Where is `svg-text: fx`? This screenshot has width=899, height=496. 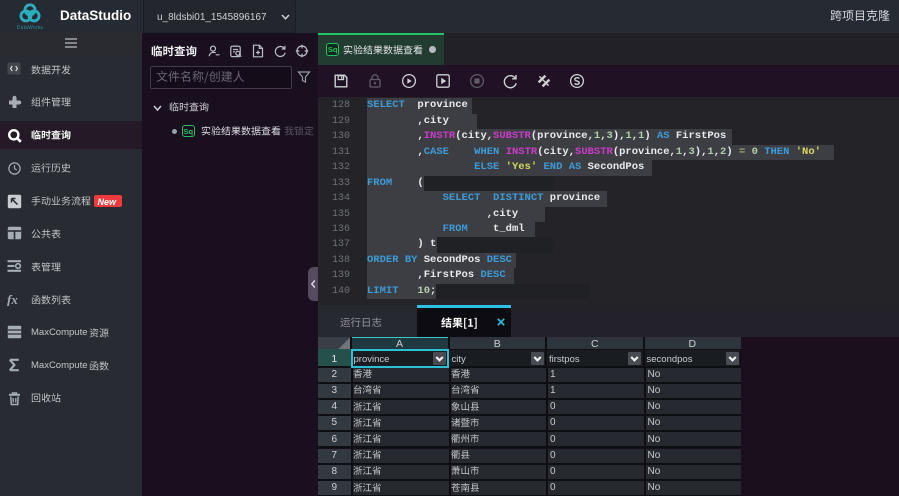 svg-text: fx is located at coordinates (12, 299).